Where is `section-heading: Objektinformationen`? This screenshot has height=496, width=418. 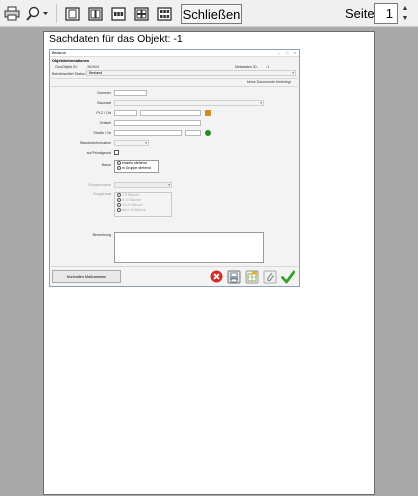
section-heading: Objektinformationen is located at coordinates (71, 61).